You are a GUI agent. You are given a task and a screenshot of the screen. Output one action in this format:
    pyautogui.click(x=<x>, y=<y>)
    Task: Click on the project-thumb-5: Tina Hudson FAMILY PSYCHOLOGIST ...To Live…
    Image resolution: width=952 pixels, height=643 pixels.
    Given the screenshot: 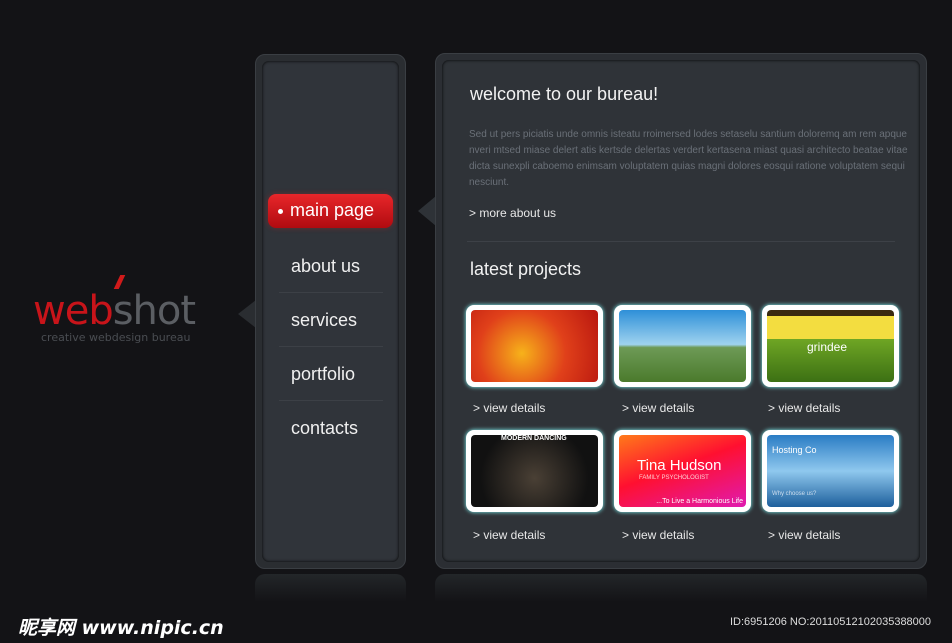 What is the action you would take?
    pyautogui.click(x=682, y=471)
    